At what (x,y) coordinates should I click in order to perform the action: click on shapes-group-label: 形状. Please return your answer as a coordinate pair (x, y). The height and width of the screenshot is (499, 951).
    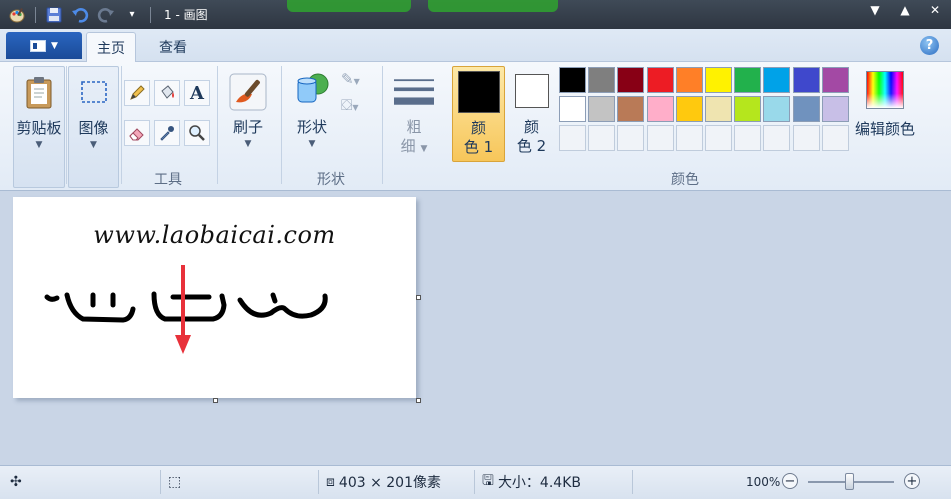
    Looking at the image, I should click on (331, 180).